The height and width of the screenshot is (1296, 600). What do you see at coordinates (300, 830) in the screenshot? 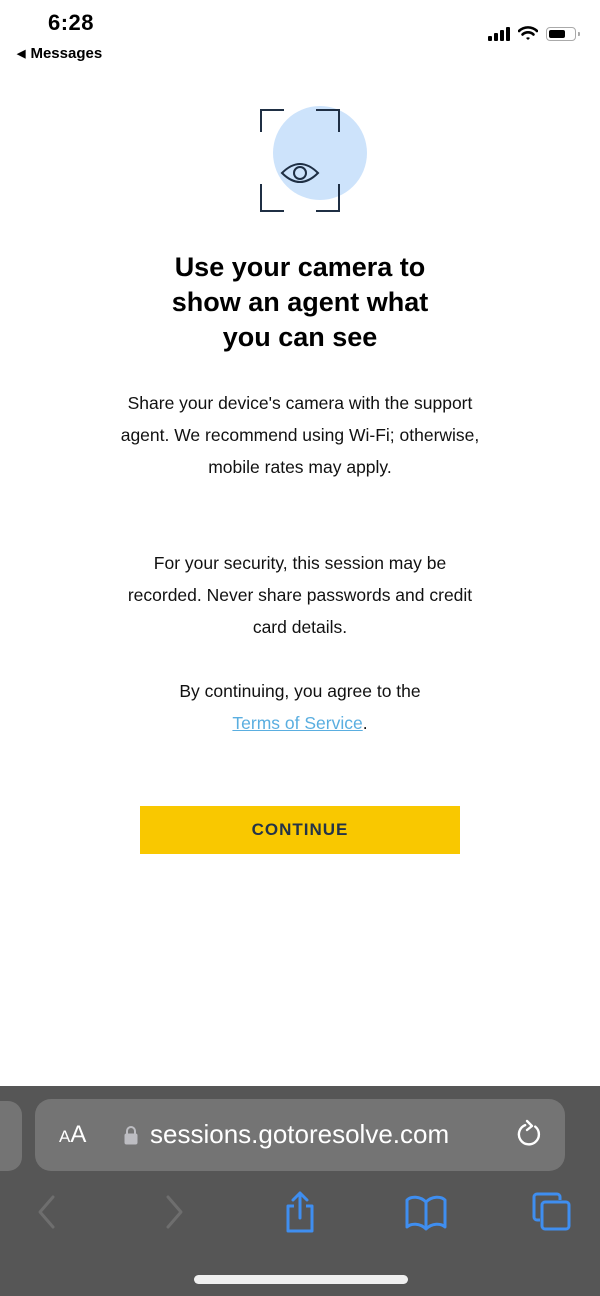
I see `continue-button: CONTINUE` at bounding box center [300, 830].